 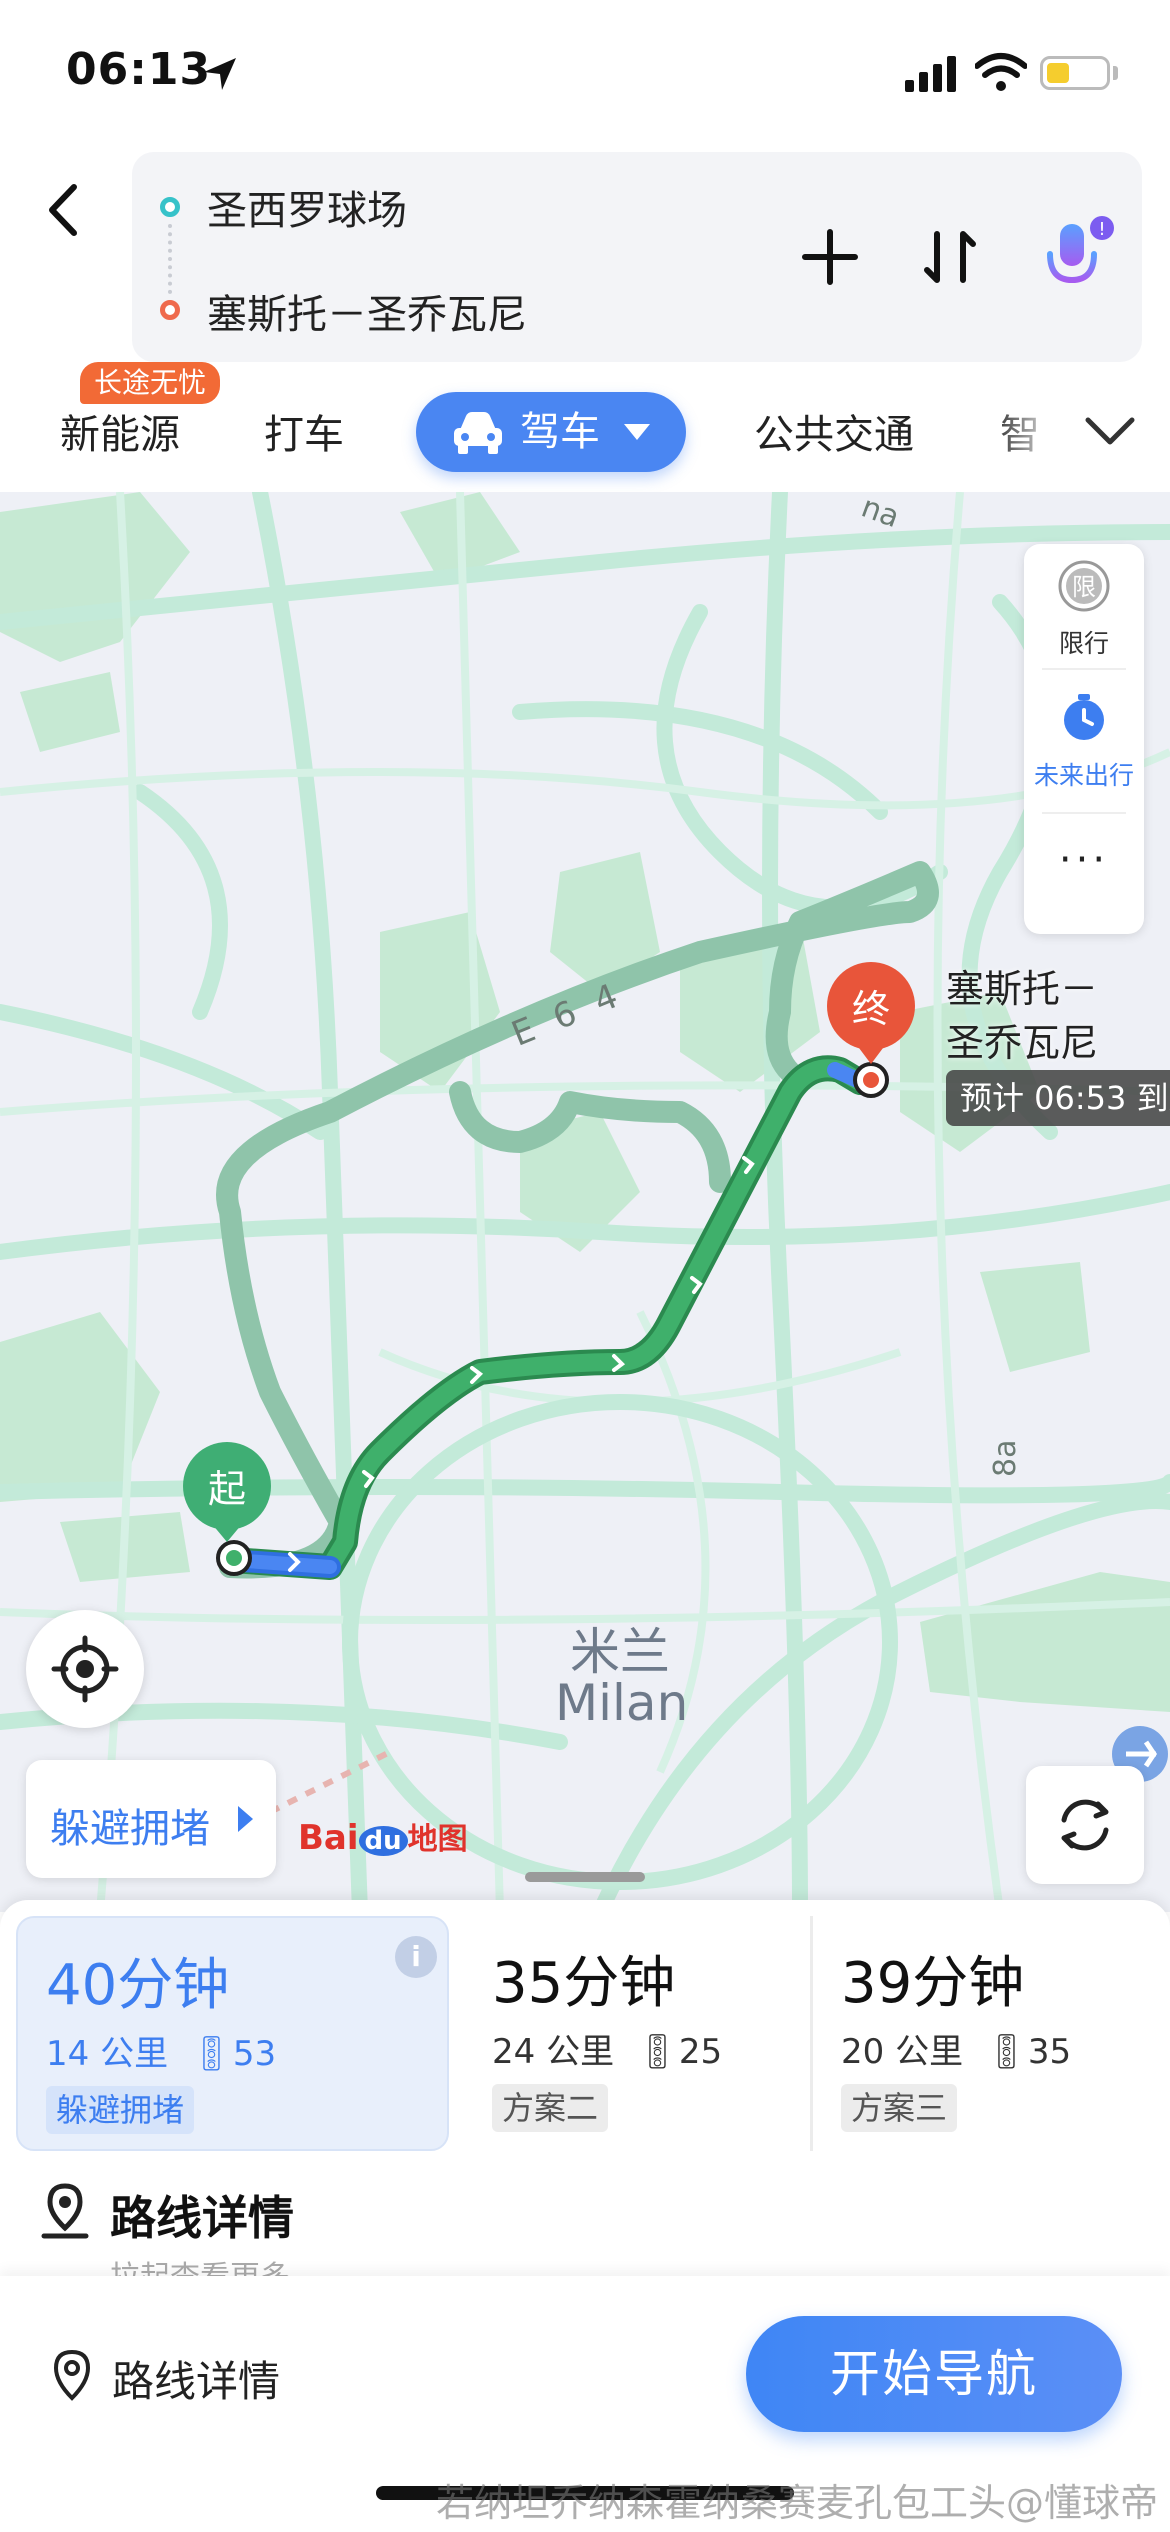 What do you see at coordinates (120, 2110) in the screenshot?
I see `plan-tag: 躲避拥堵` at bounding box center [120, 2110].